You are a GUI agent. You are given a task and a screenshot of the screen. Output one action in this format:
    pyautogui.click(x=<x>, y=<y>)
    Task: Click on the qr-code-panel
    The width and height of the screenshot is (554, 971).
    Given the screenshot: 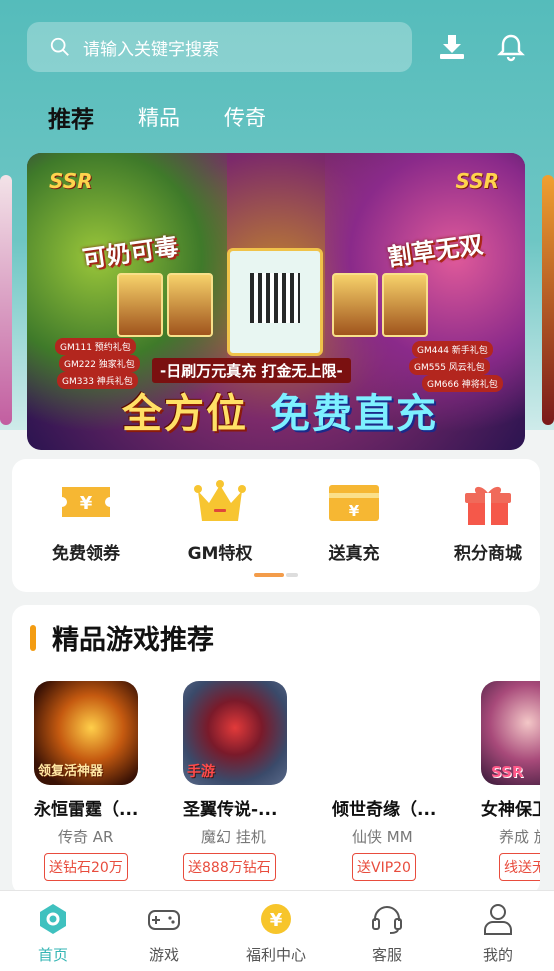 What is the action you would take?
    pyautogui.click(x=275, y=302)
    